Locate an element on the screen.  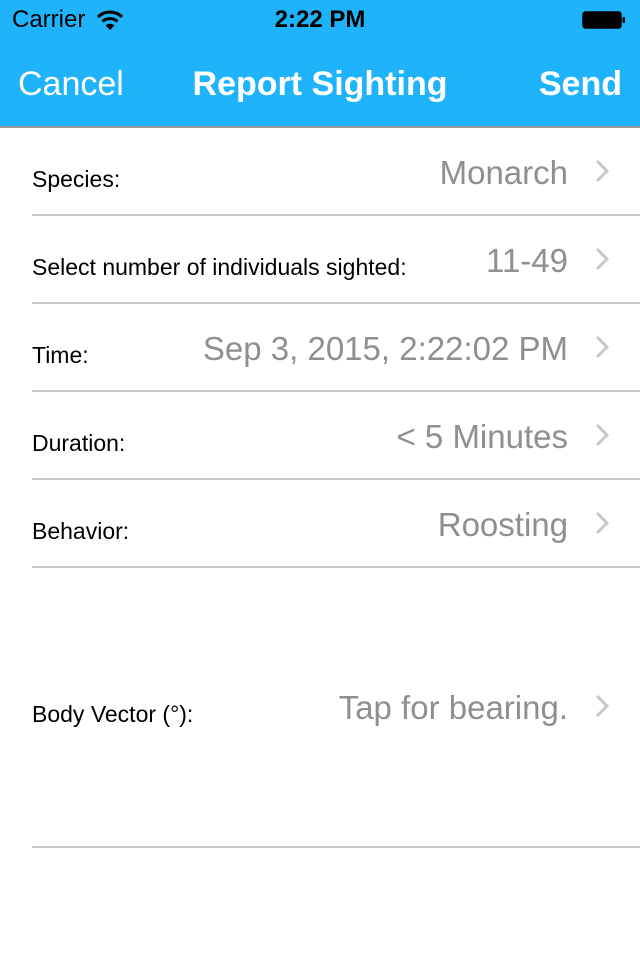
row-value: Monarch is located at coordinates (503, 172).